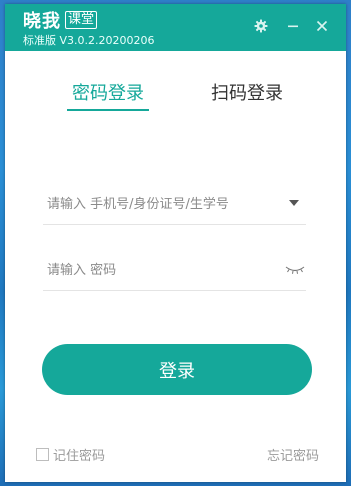  I want to click on password-field, so click(174, 270).